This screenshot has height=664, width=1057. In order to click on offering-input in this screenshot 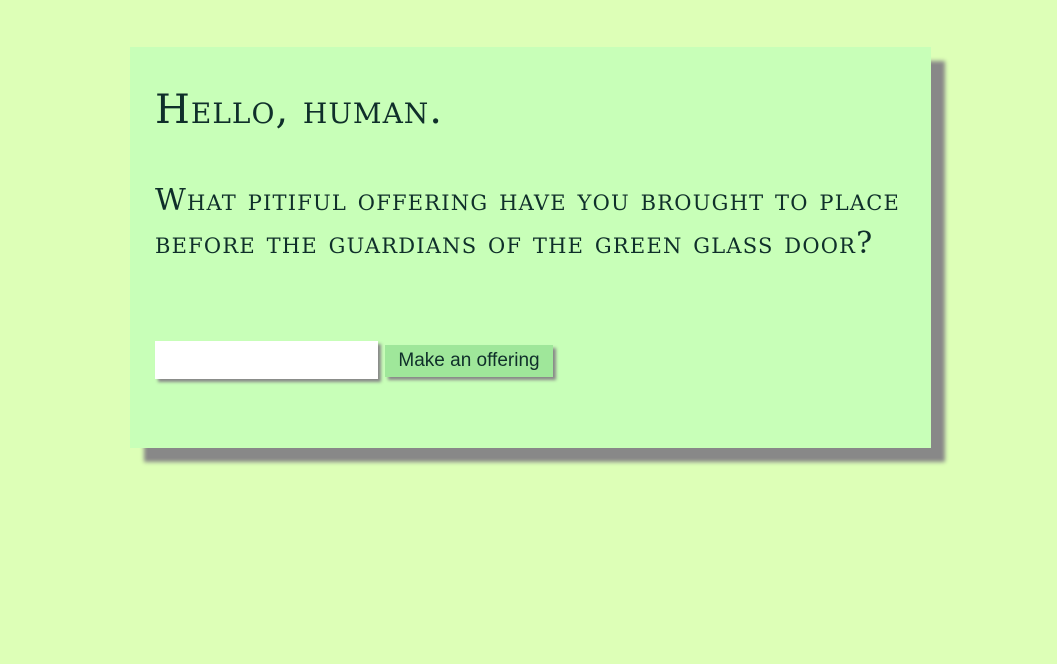, I will do `click(266, 360)`.